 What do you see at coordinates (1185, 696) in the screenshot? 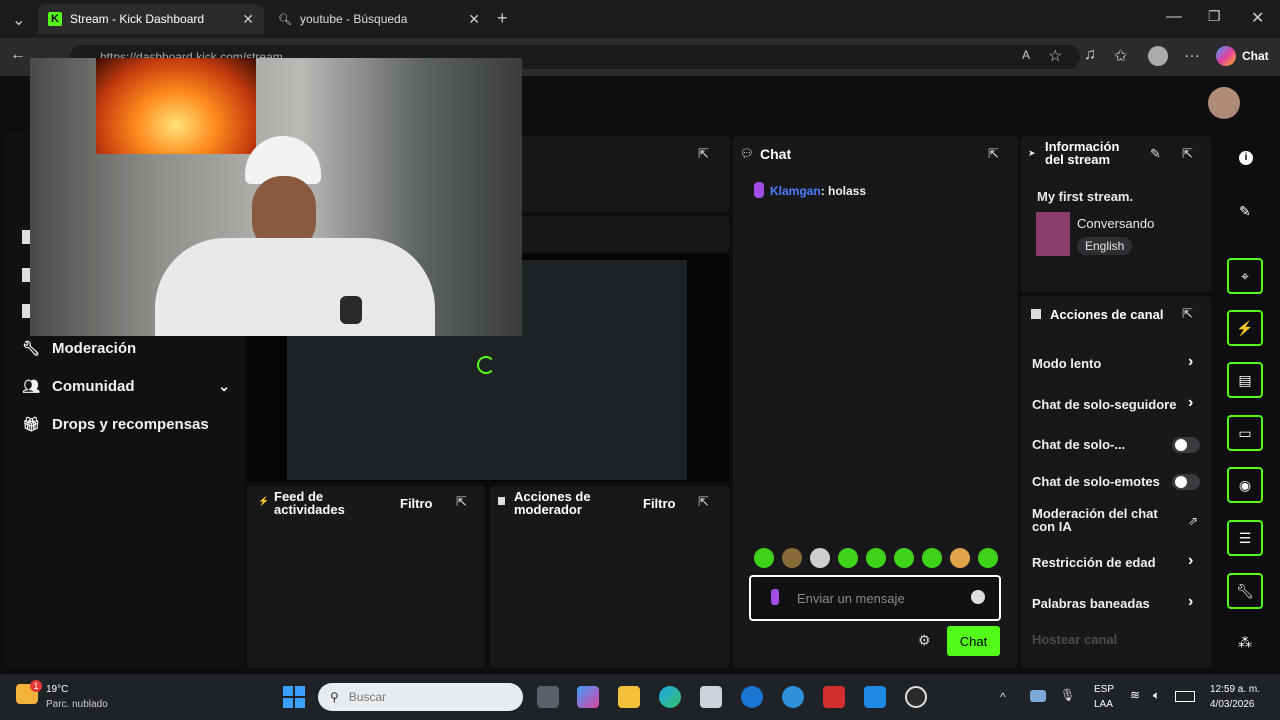
I see `battery-icon` at bounding box center [1185, 696].